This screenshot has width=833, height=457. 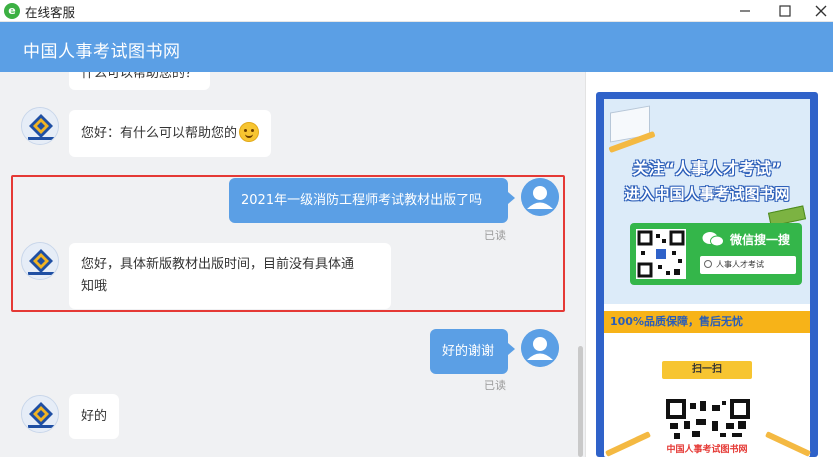 What do you see at coordinates (713, 239) in the screenshot?
I see `wechat-logo-icon` at bounding box center [713, 239].